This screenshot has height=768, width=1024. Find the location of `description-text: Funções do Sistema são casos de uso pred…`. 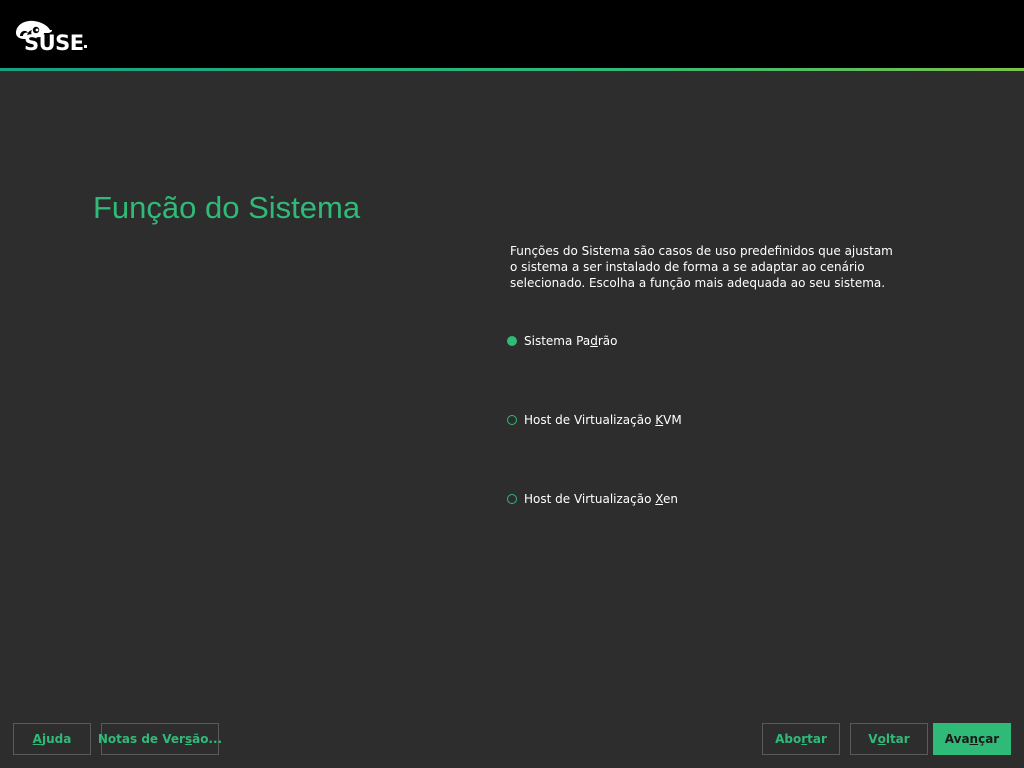

description-text: Funções do Sistema são casos de uso pred… is located at coordinates (701, 267).